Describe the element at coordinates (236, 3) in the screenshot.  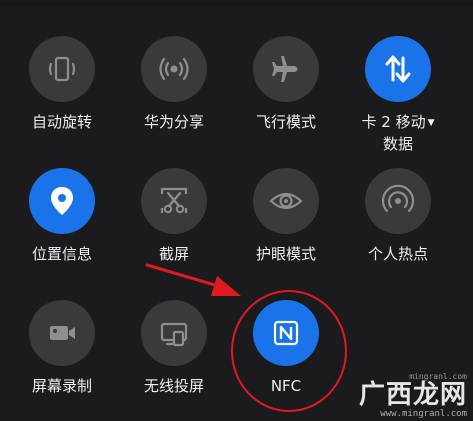
I see `status-bar-edge` at that location.